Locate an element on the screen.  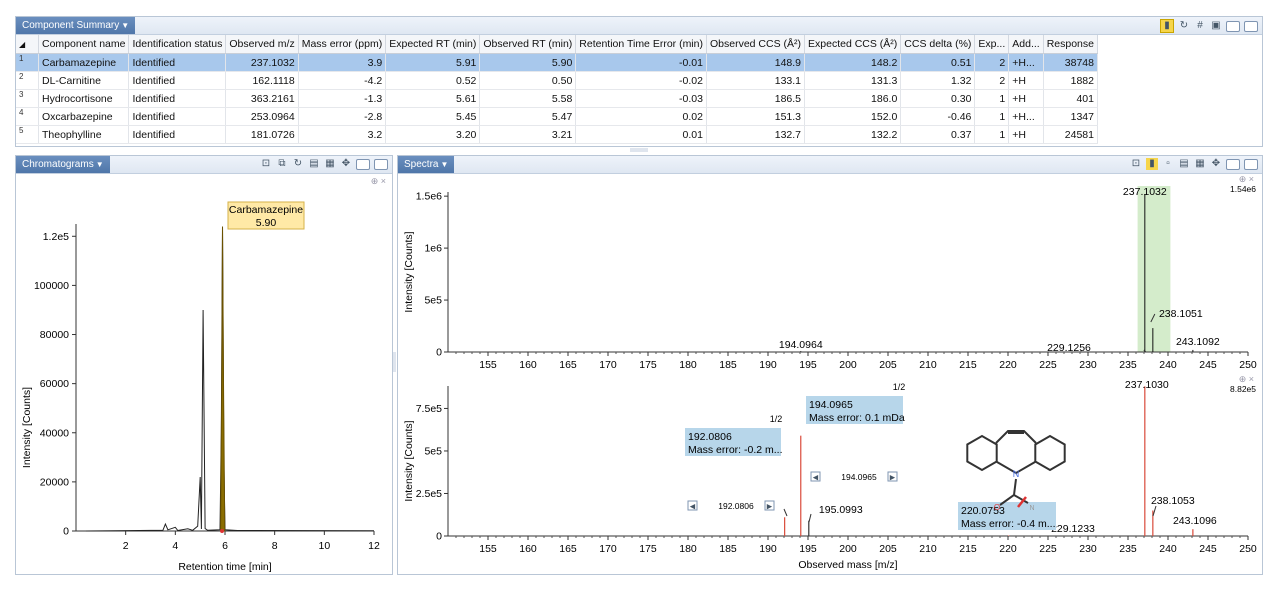
peak-label: Carbamazepine5.90 is located at coordinates (266, 215).